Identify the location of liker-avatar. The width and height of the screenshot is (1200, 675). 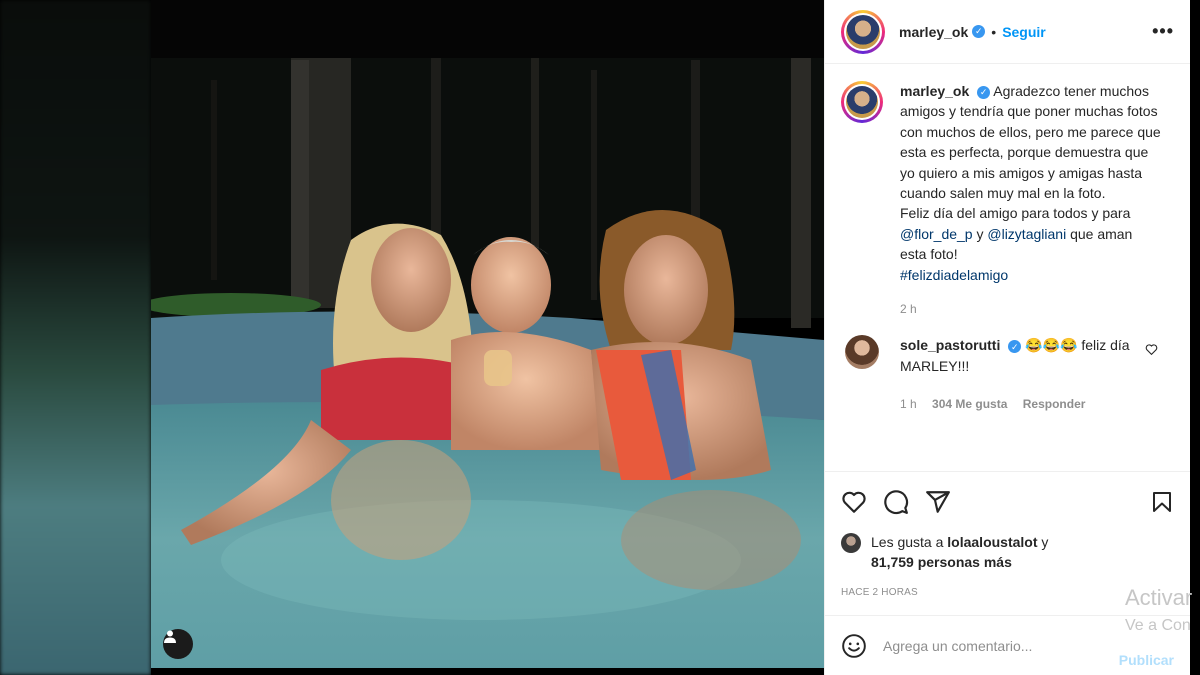
(851, 543).